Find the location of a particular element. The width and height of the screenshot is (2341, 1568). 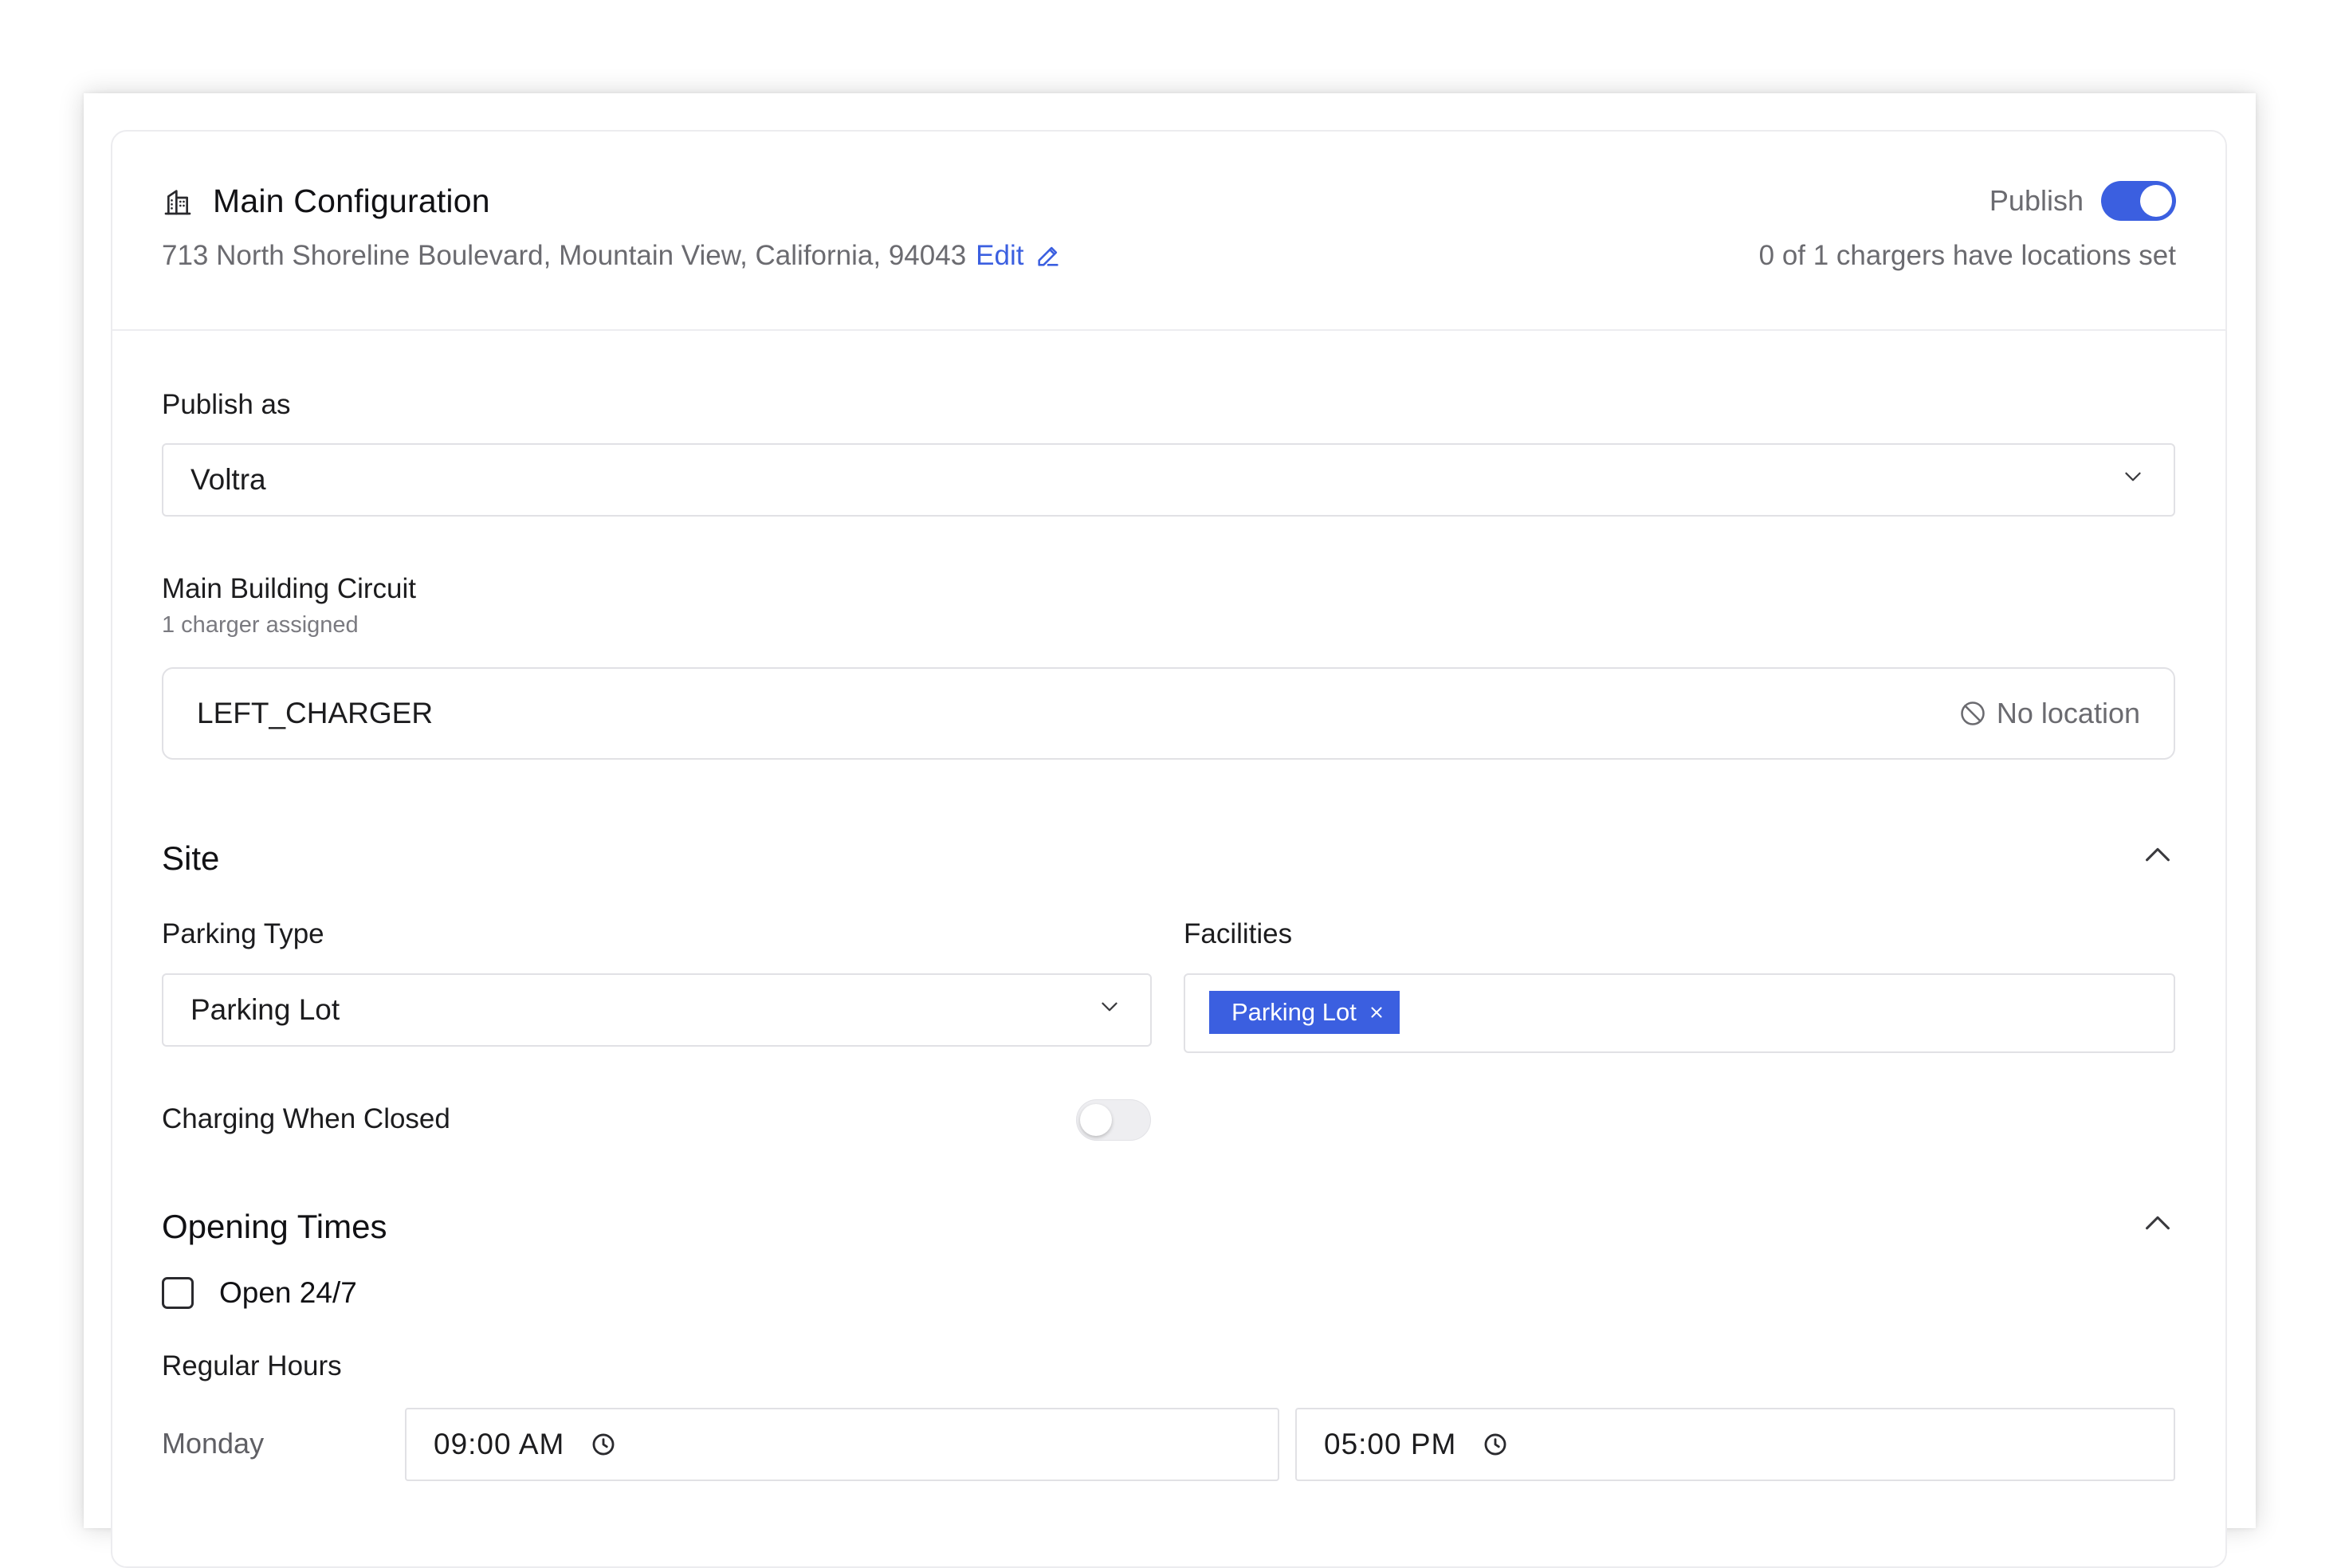

page-title: Main Configuration is located at coordinates (351, 201).